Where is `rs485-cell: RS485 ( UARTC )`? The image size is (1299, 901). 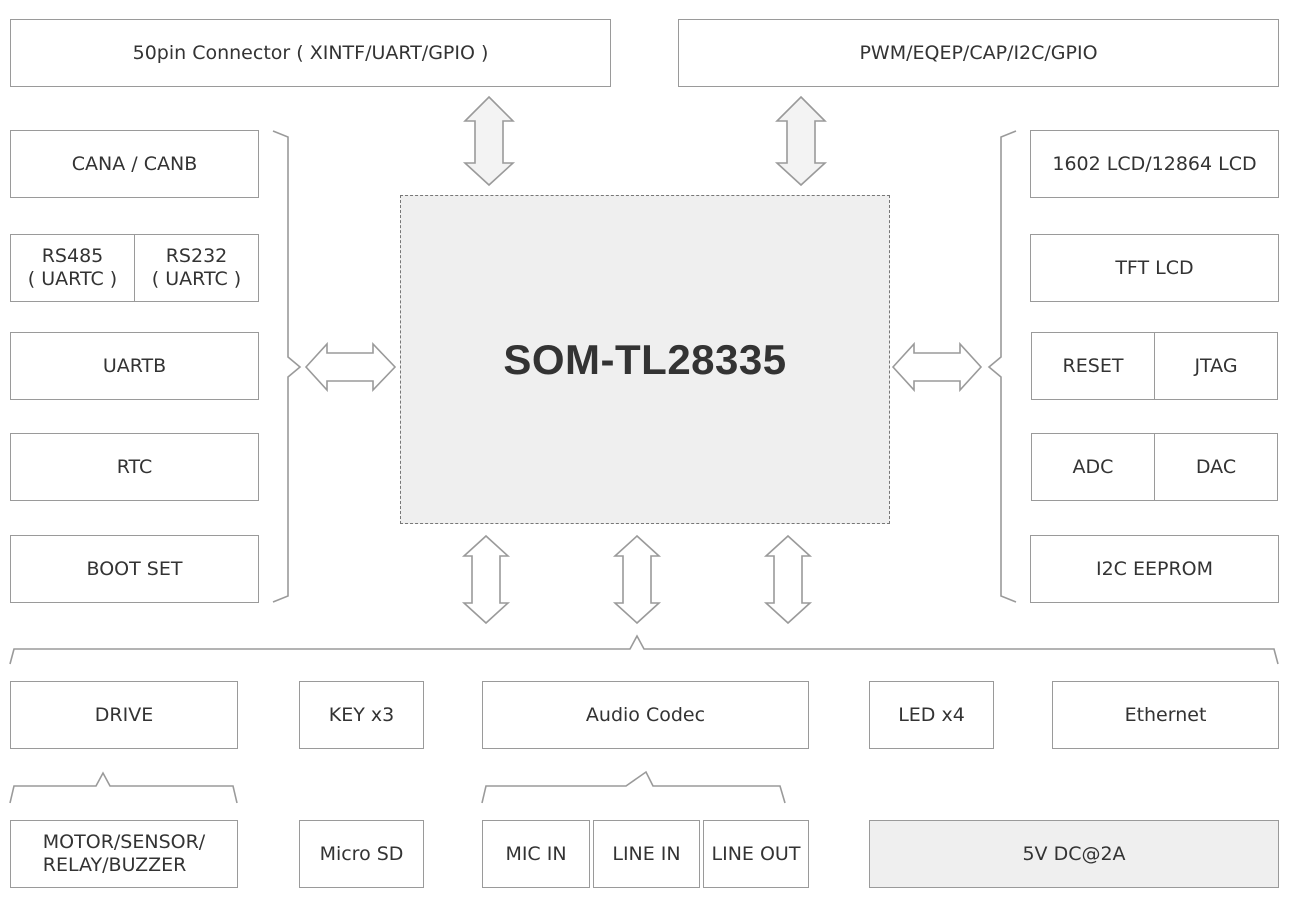
rs485-cell: RS485 ( UARTC ) is located at coordinates (72, 268).